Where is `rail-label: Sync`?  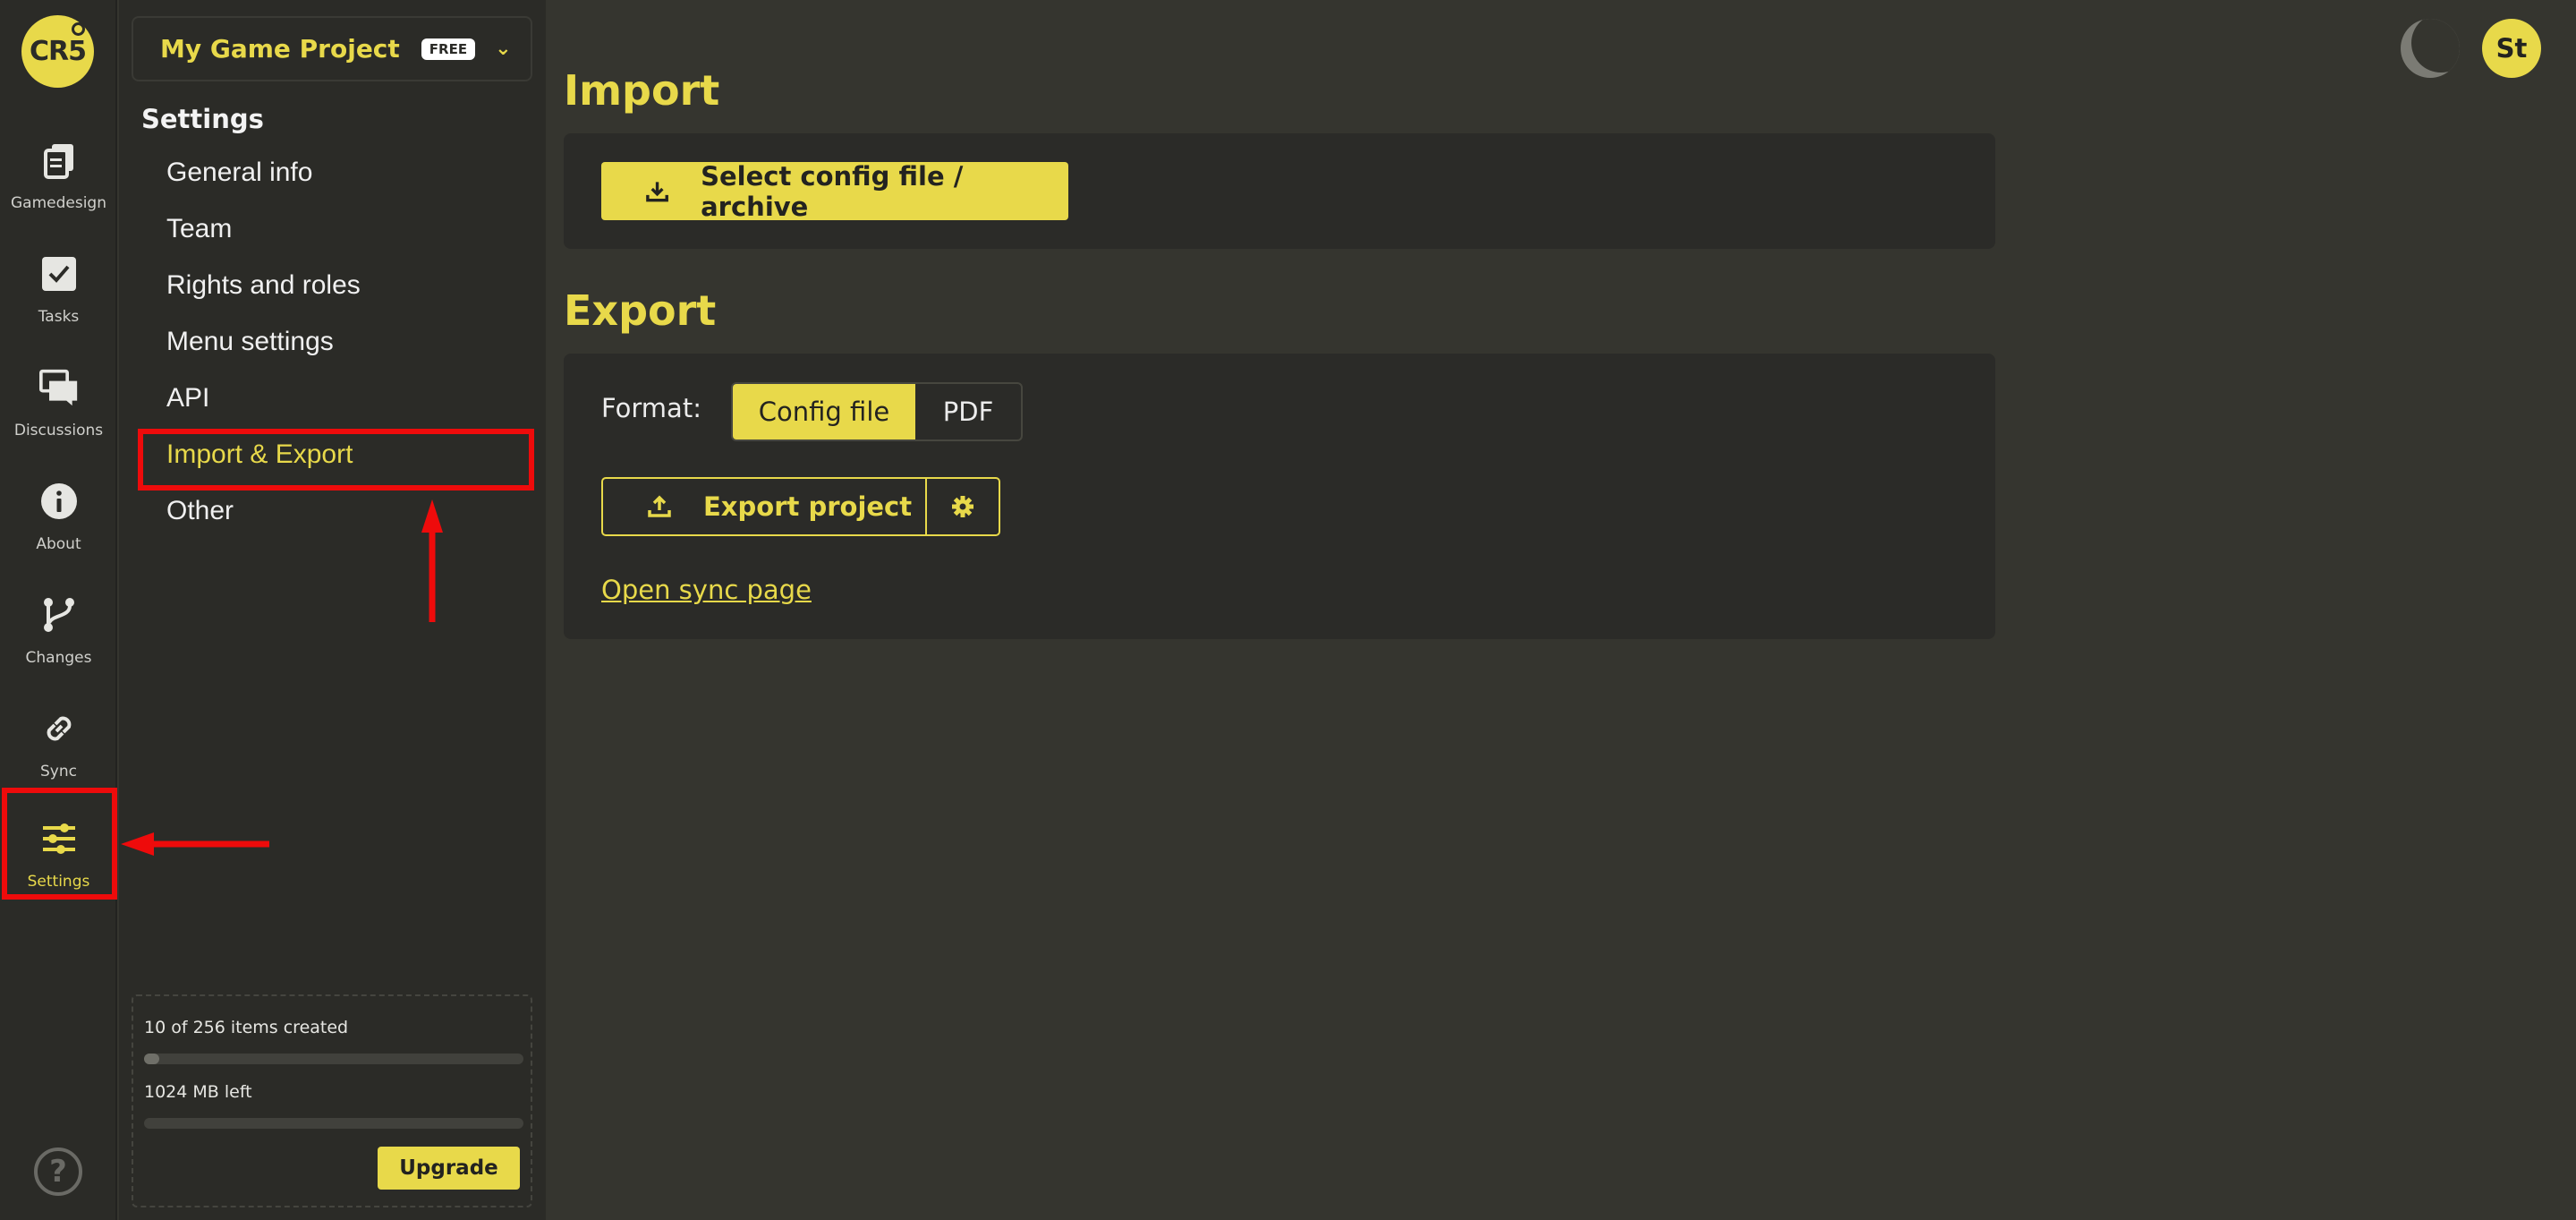
rail-label: Sync is located at coordinates (58, 772).